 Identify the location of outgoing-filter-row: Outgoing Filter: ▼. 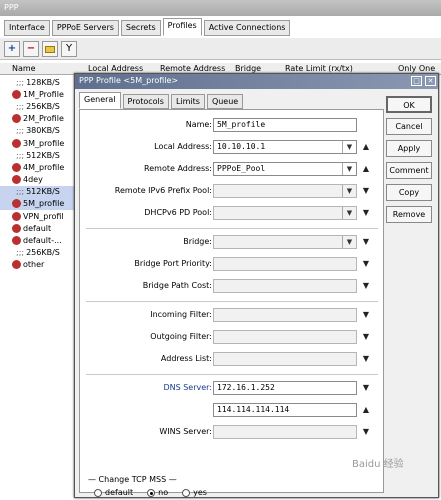
(230, 337).